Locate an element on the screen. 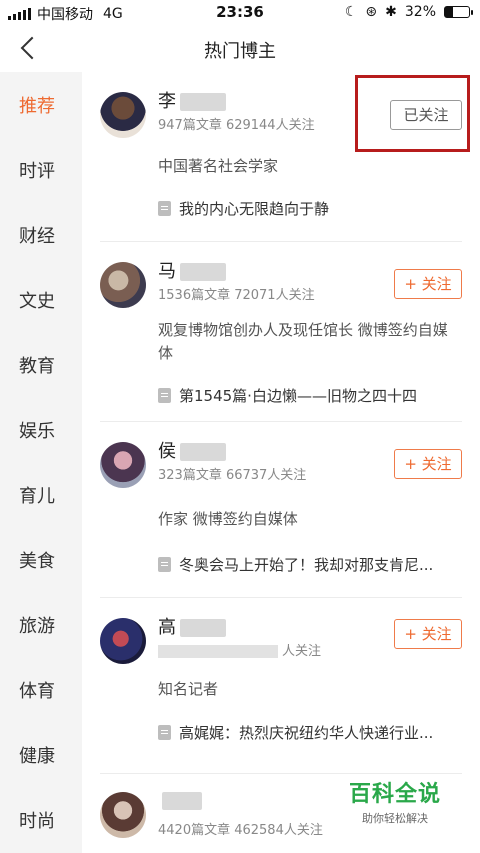 Image resolution: width=480 pixels, height=853 pixels. blogger-stats: 4420篇文章 462584人关注 is located at coordinates (240, 830).